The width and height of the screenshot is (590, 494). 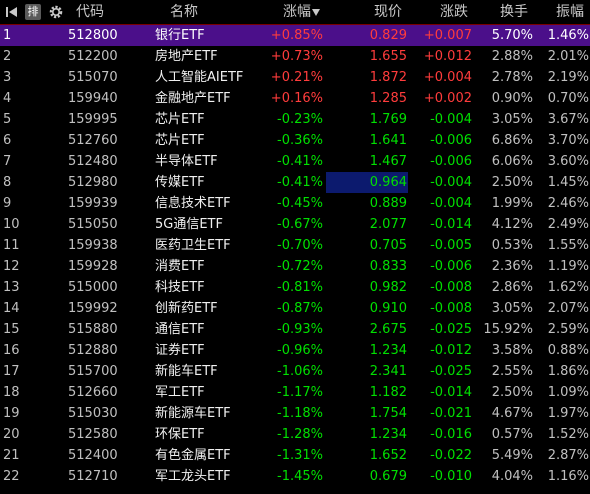 I want to click on turnover-rate: 4.67%, so click(x=512, y=413).